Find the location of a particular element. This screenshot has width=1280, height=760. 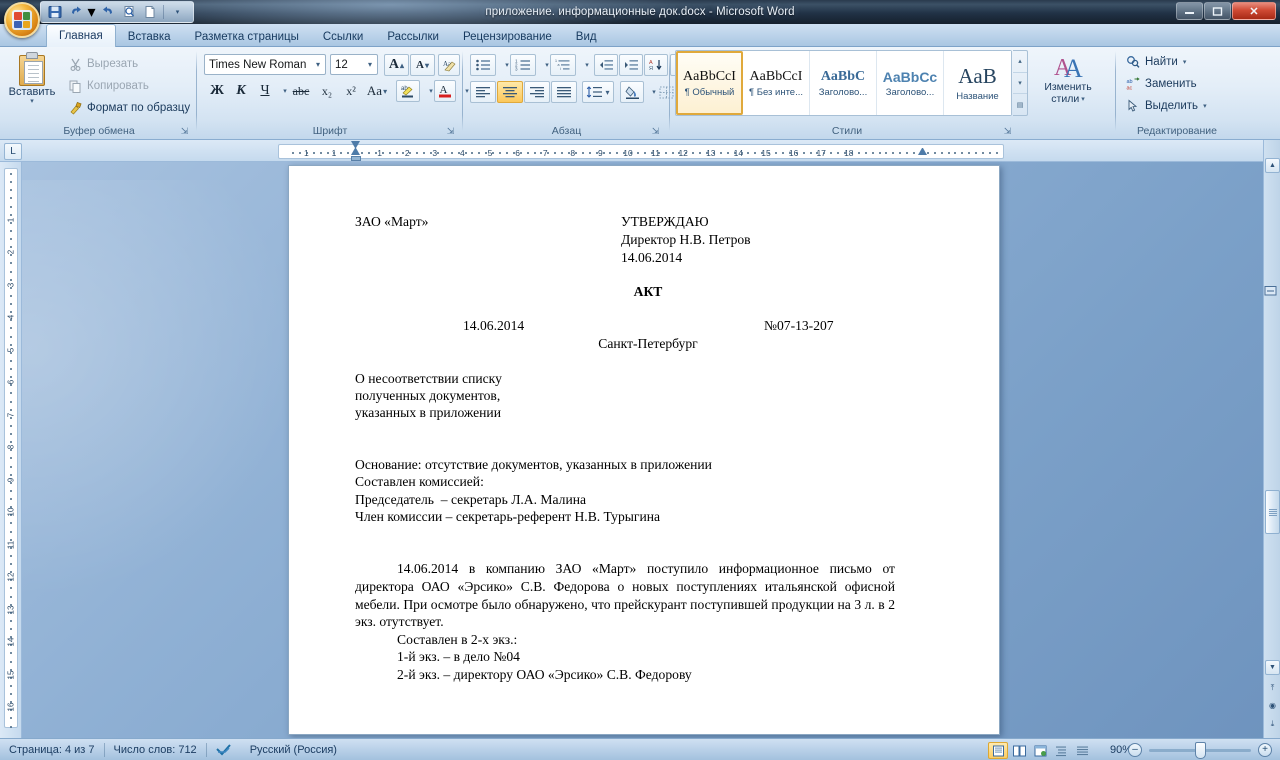

strikethrough-button: abc is located at coordinates (301, 91).